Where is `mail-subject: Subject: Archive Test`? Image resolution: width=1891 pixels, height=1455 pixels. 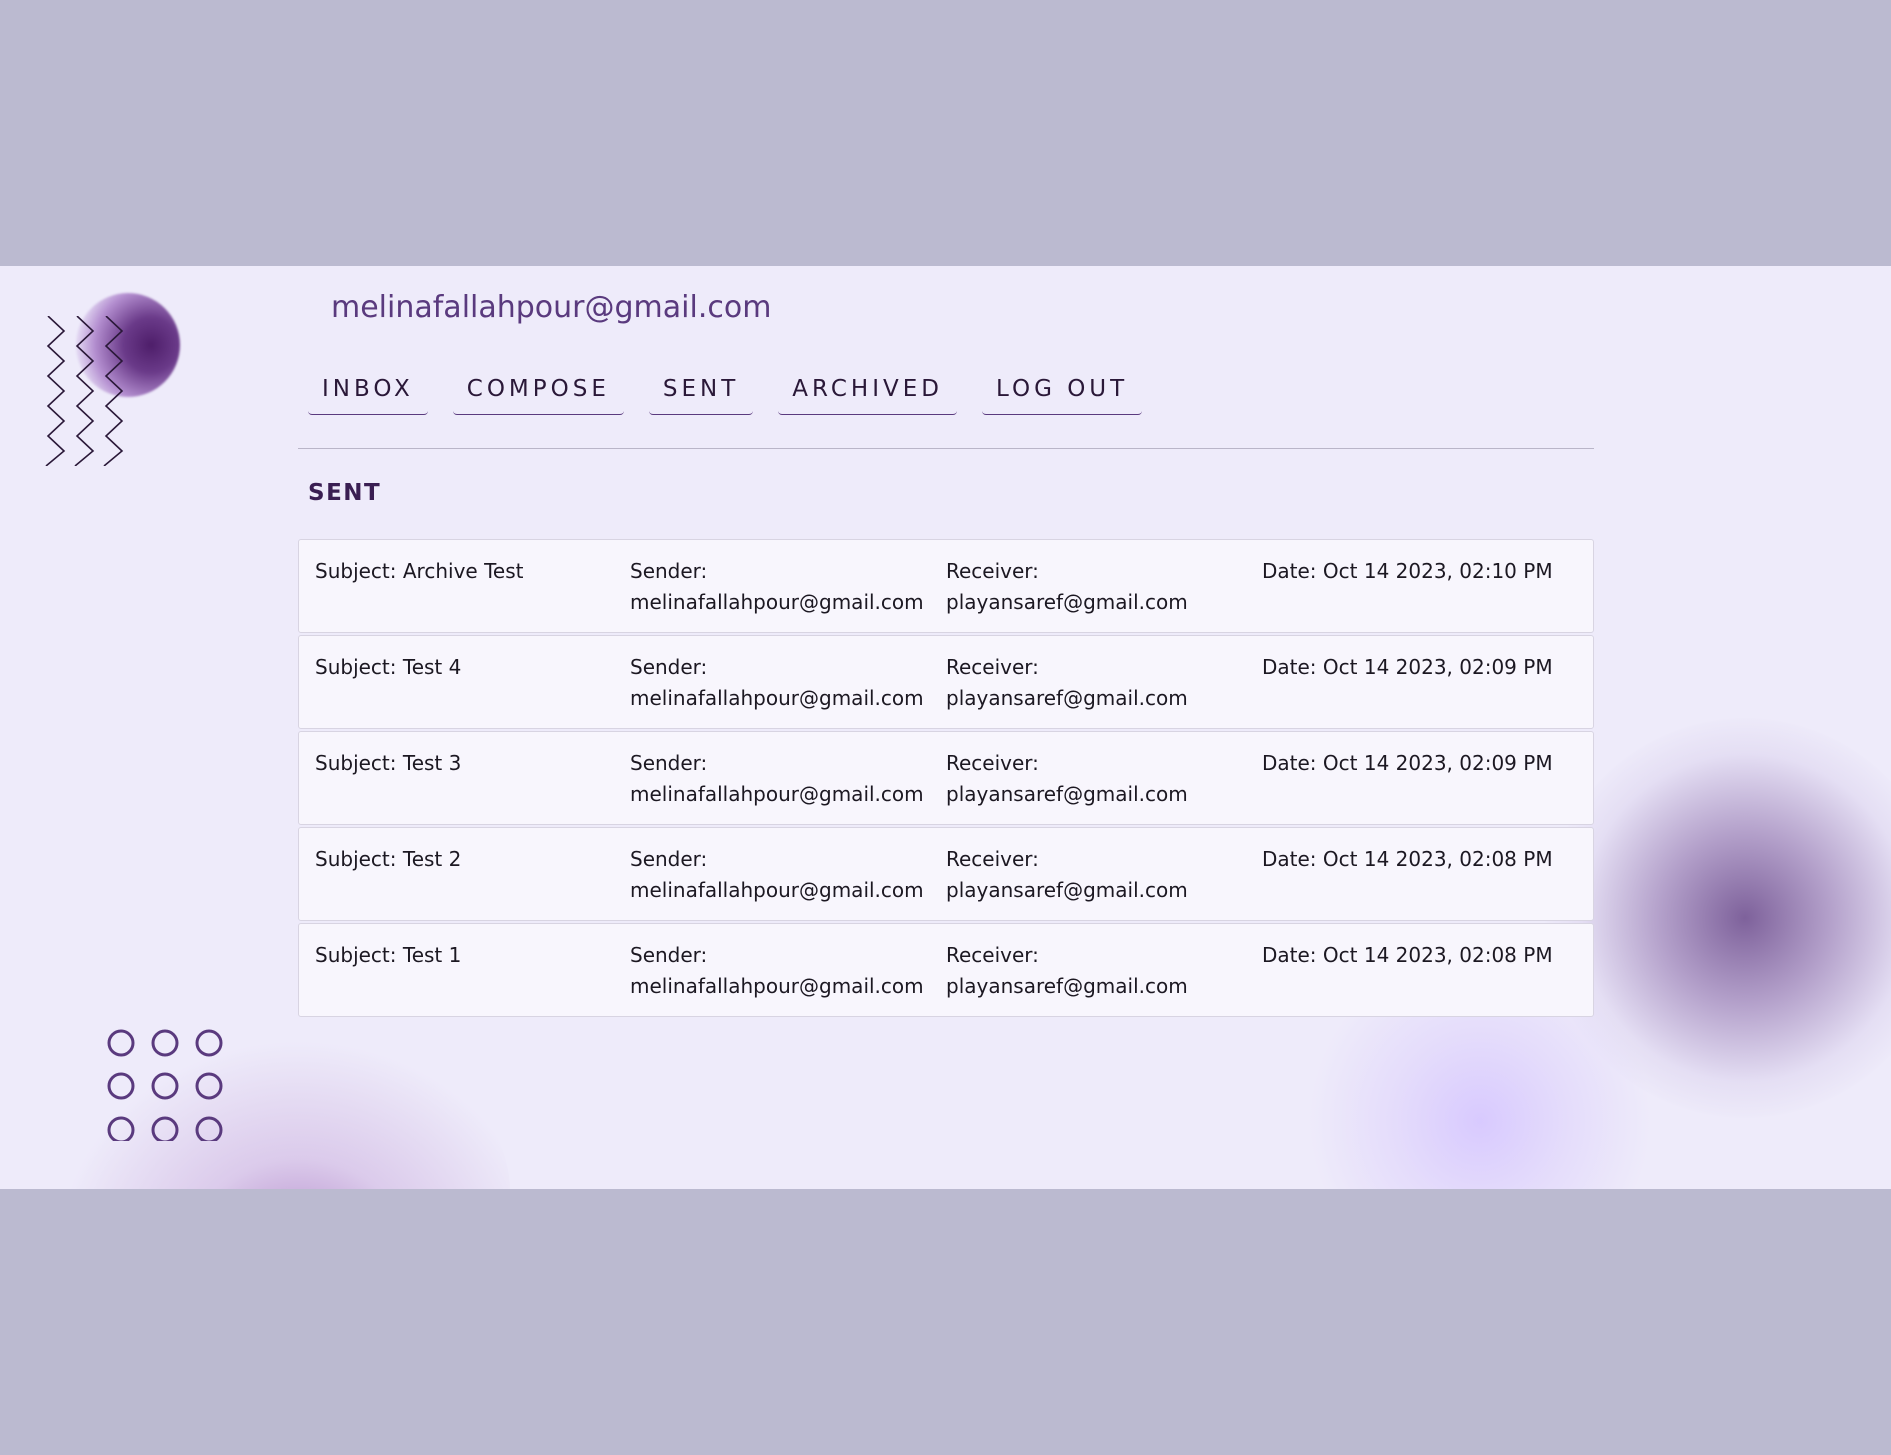
mail-subject: Subject: Archive Test is located at coordinates (472, 594).